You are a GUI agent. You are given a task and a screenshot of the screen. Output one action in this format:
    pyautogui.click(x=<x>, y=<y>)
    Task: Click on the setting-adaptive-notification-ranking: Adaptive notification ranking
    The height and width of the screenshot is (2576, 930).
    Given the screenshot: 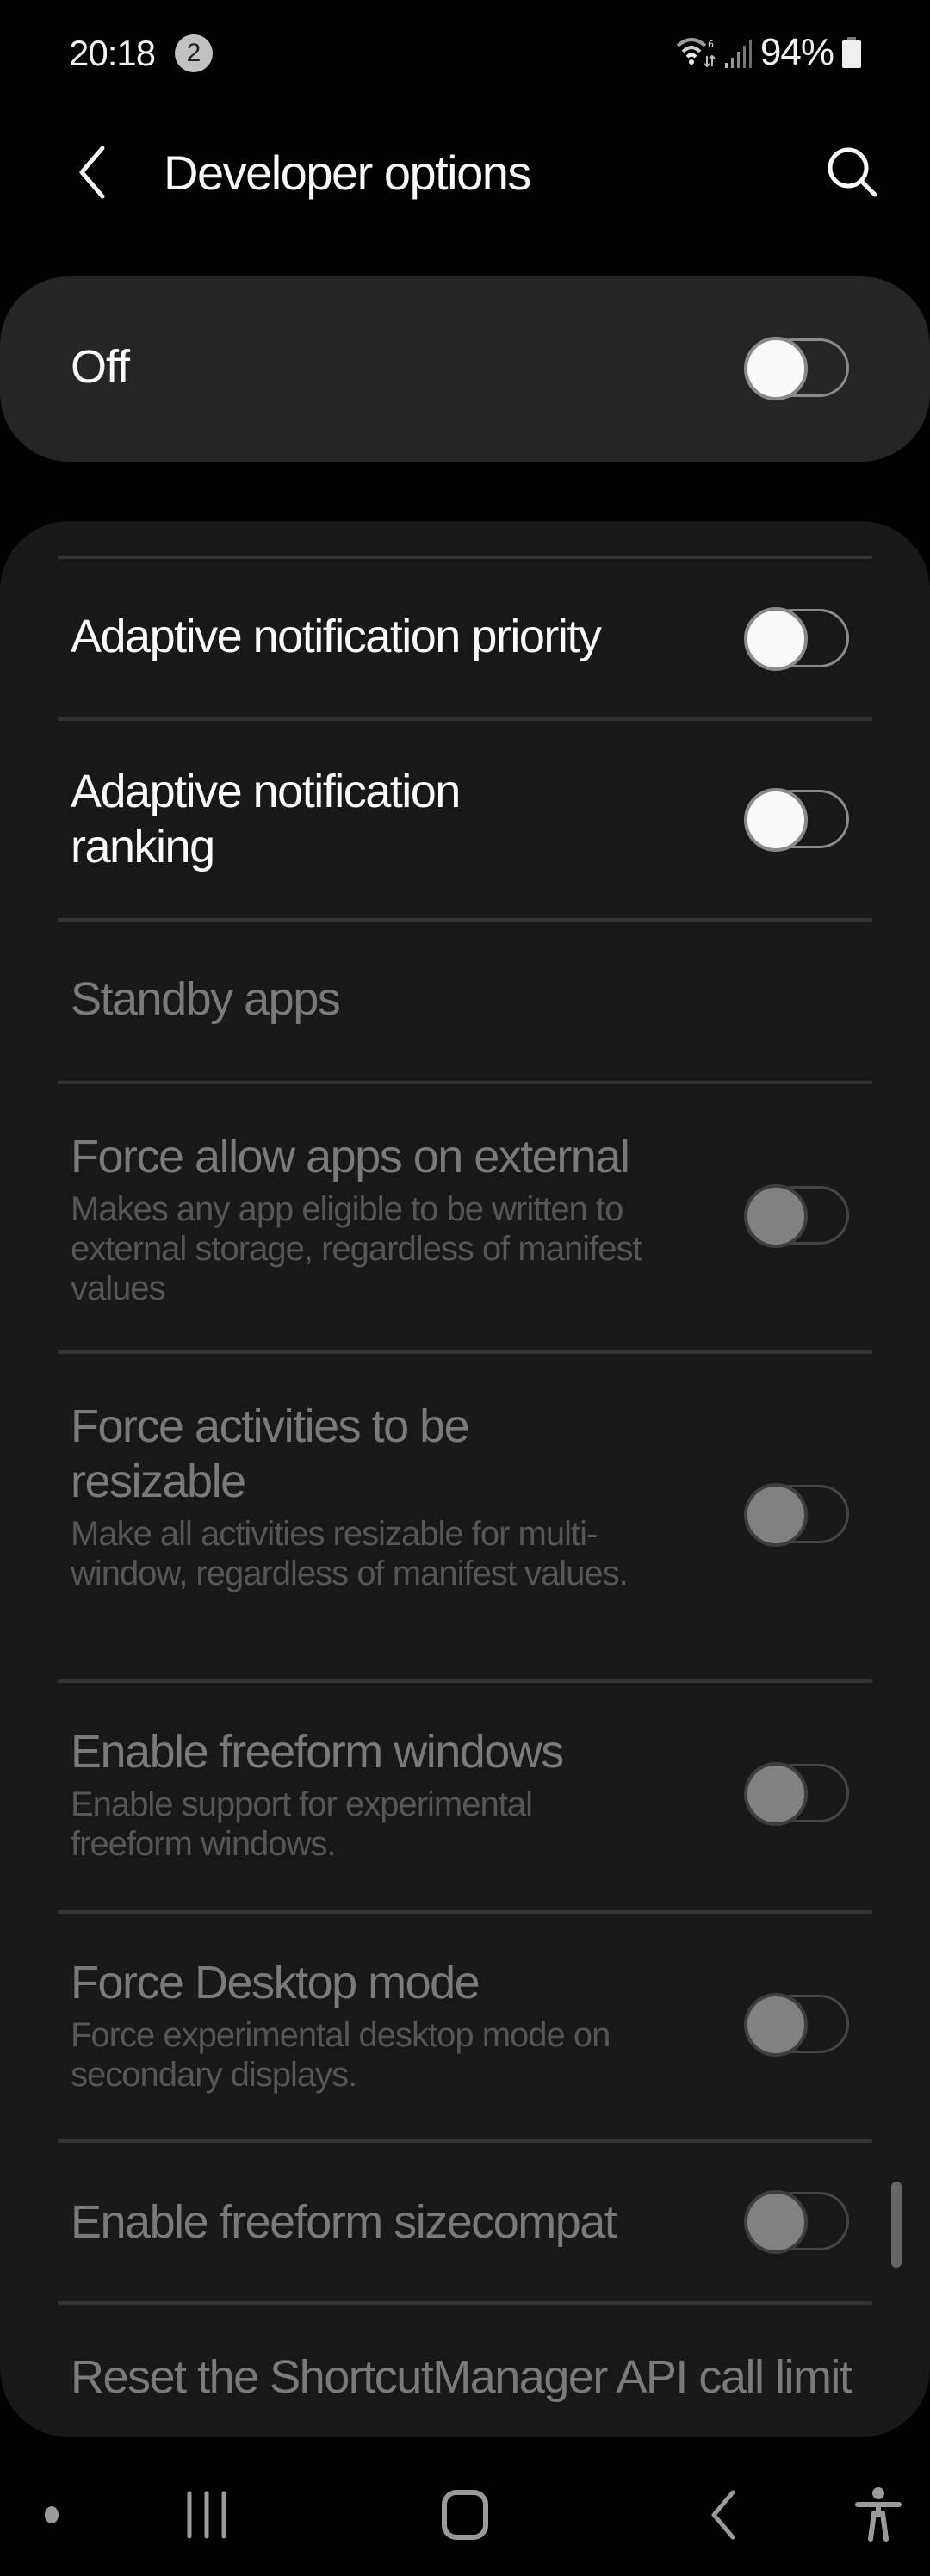 What is the action you would take?
    pyautogui.click(x=465, y=820)
    